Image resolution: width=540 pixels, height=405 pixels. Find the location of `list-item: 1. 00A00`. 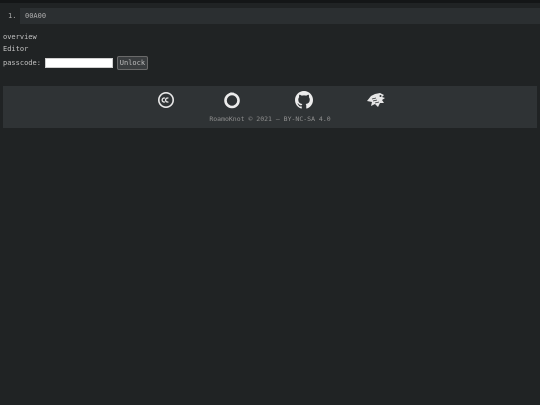

list-item: 1. 00A00 is located at coordinates (274, 16).